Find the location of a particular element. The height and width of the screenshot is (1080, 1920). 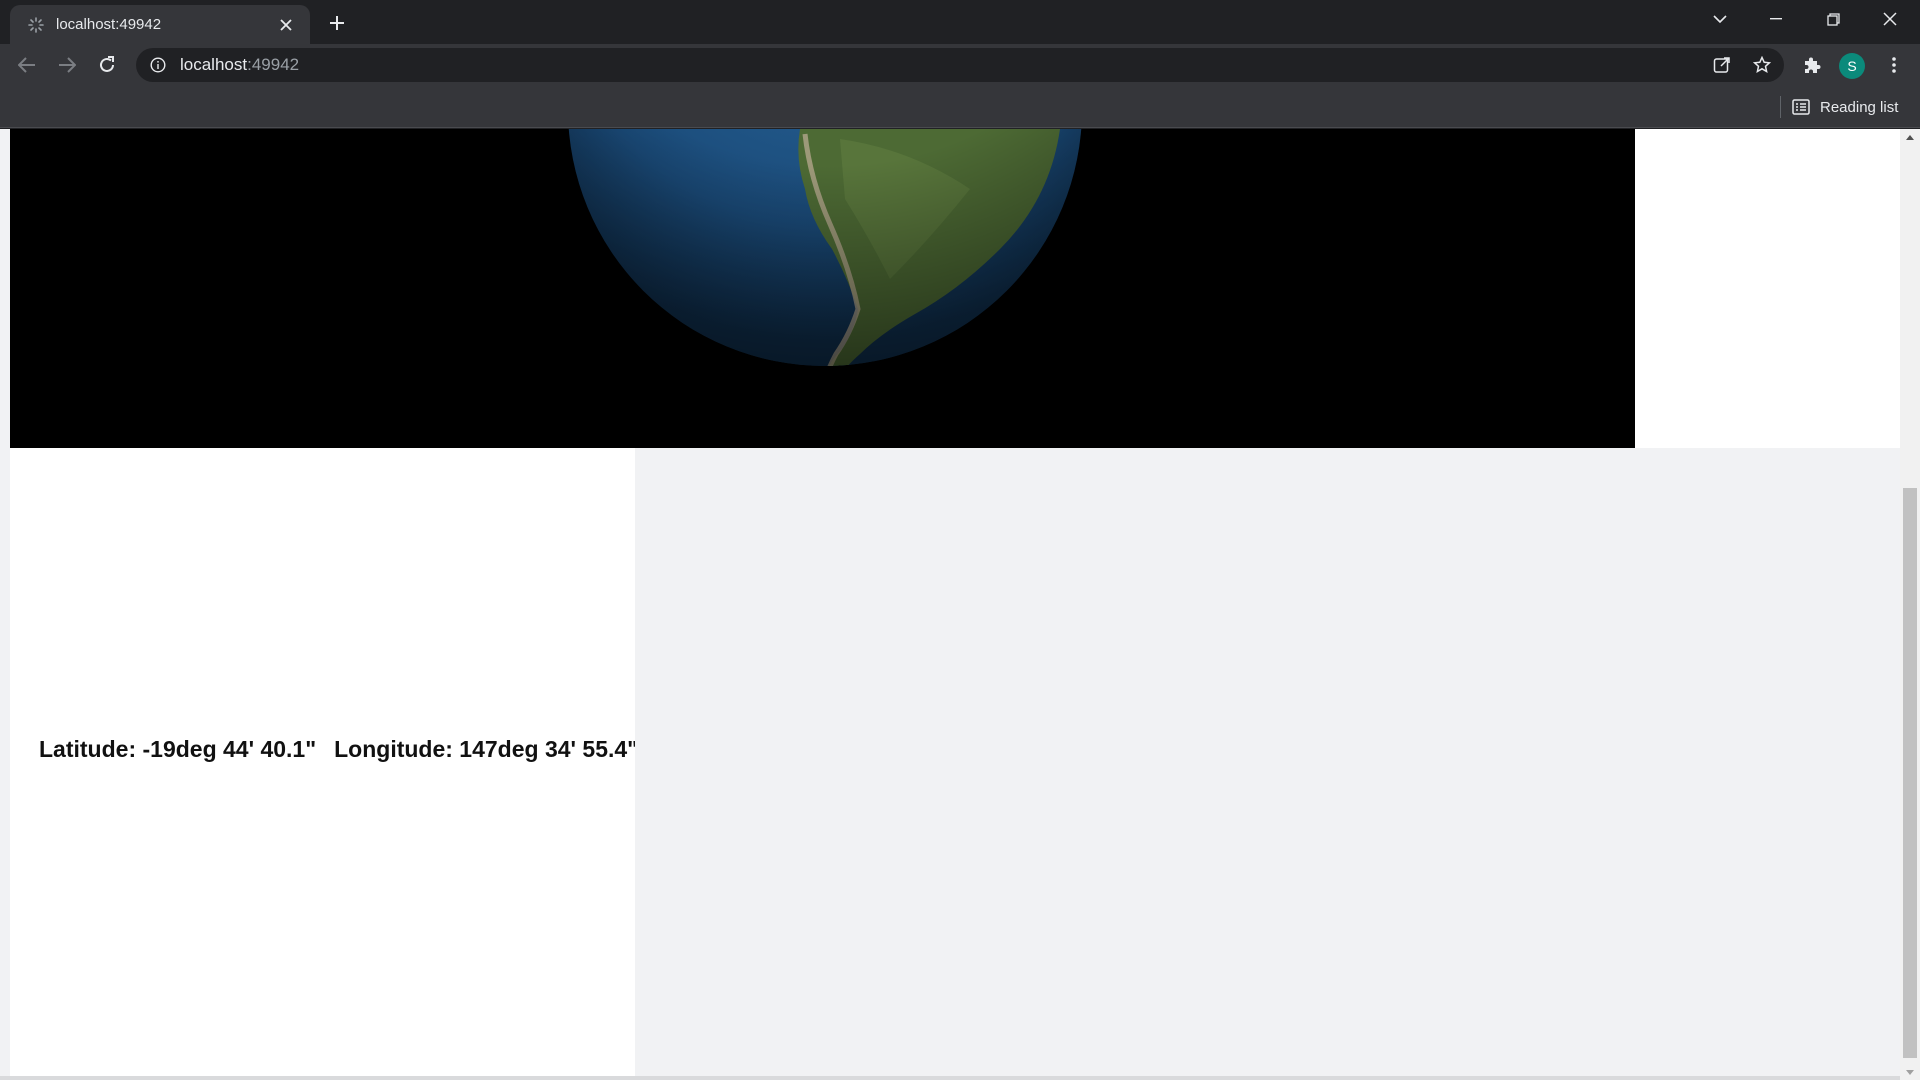

triangle-up-icon is located at coordinates (1910, 137).